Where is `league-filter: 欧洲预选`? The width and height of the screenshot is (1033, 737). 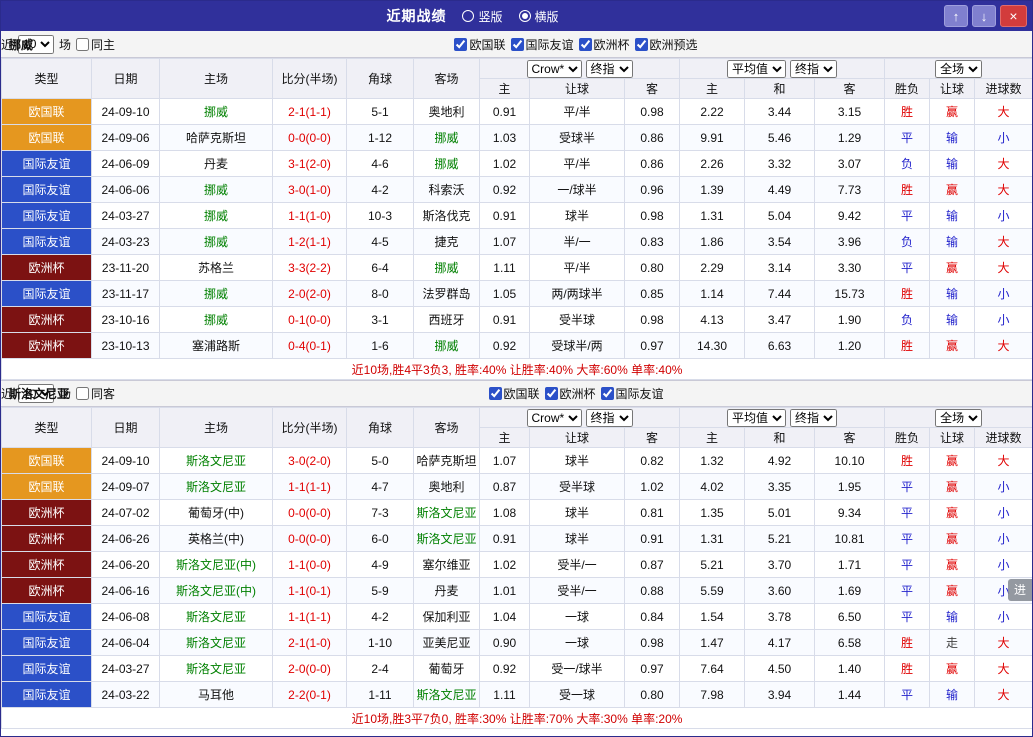
league-filter: 欧洲预选 is located at coordinates (666, 44).